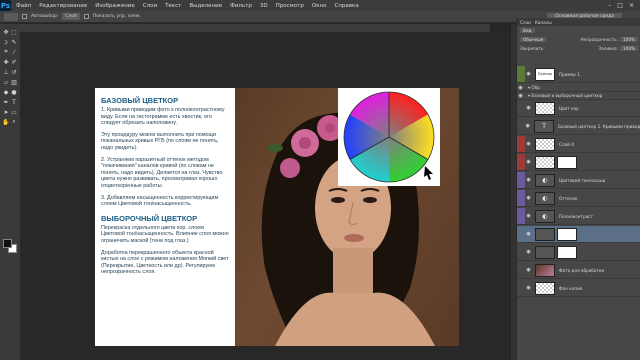 The width and height of the screenshot is (640, 360). Describe the element at coordinates (6, 42) in the screenshot. I see `lasso-icon: ↄ` at that location.